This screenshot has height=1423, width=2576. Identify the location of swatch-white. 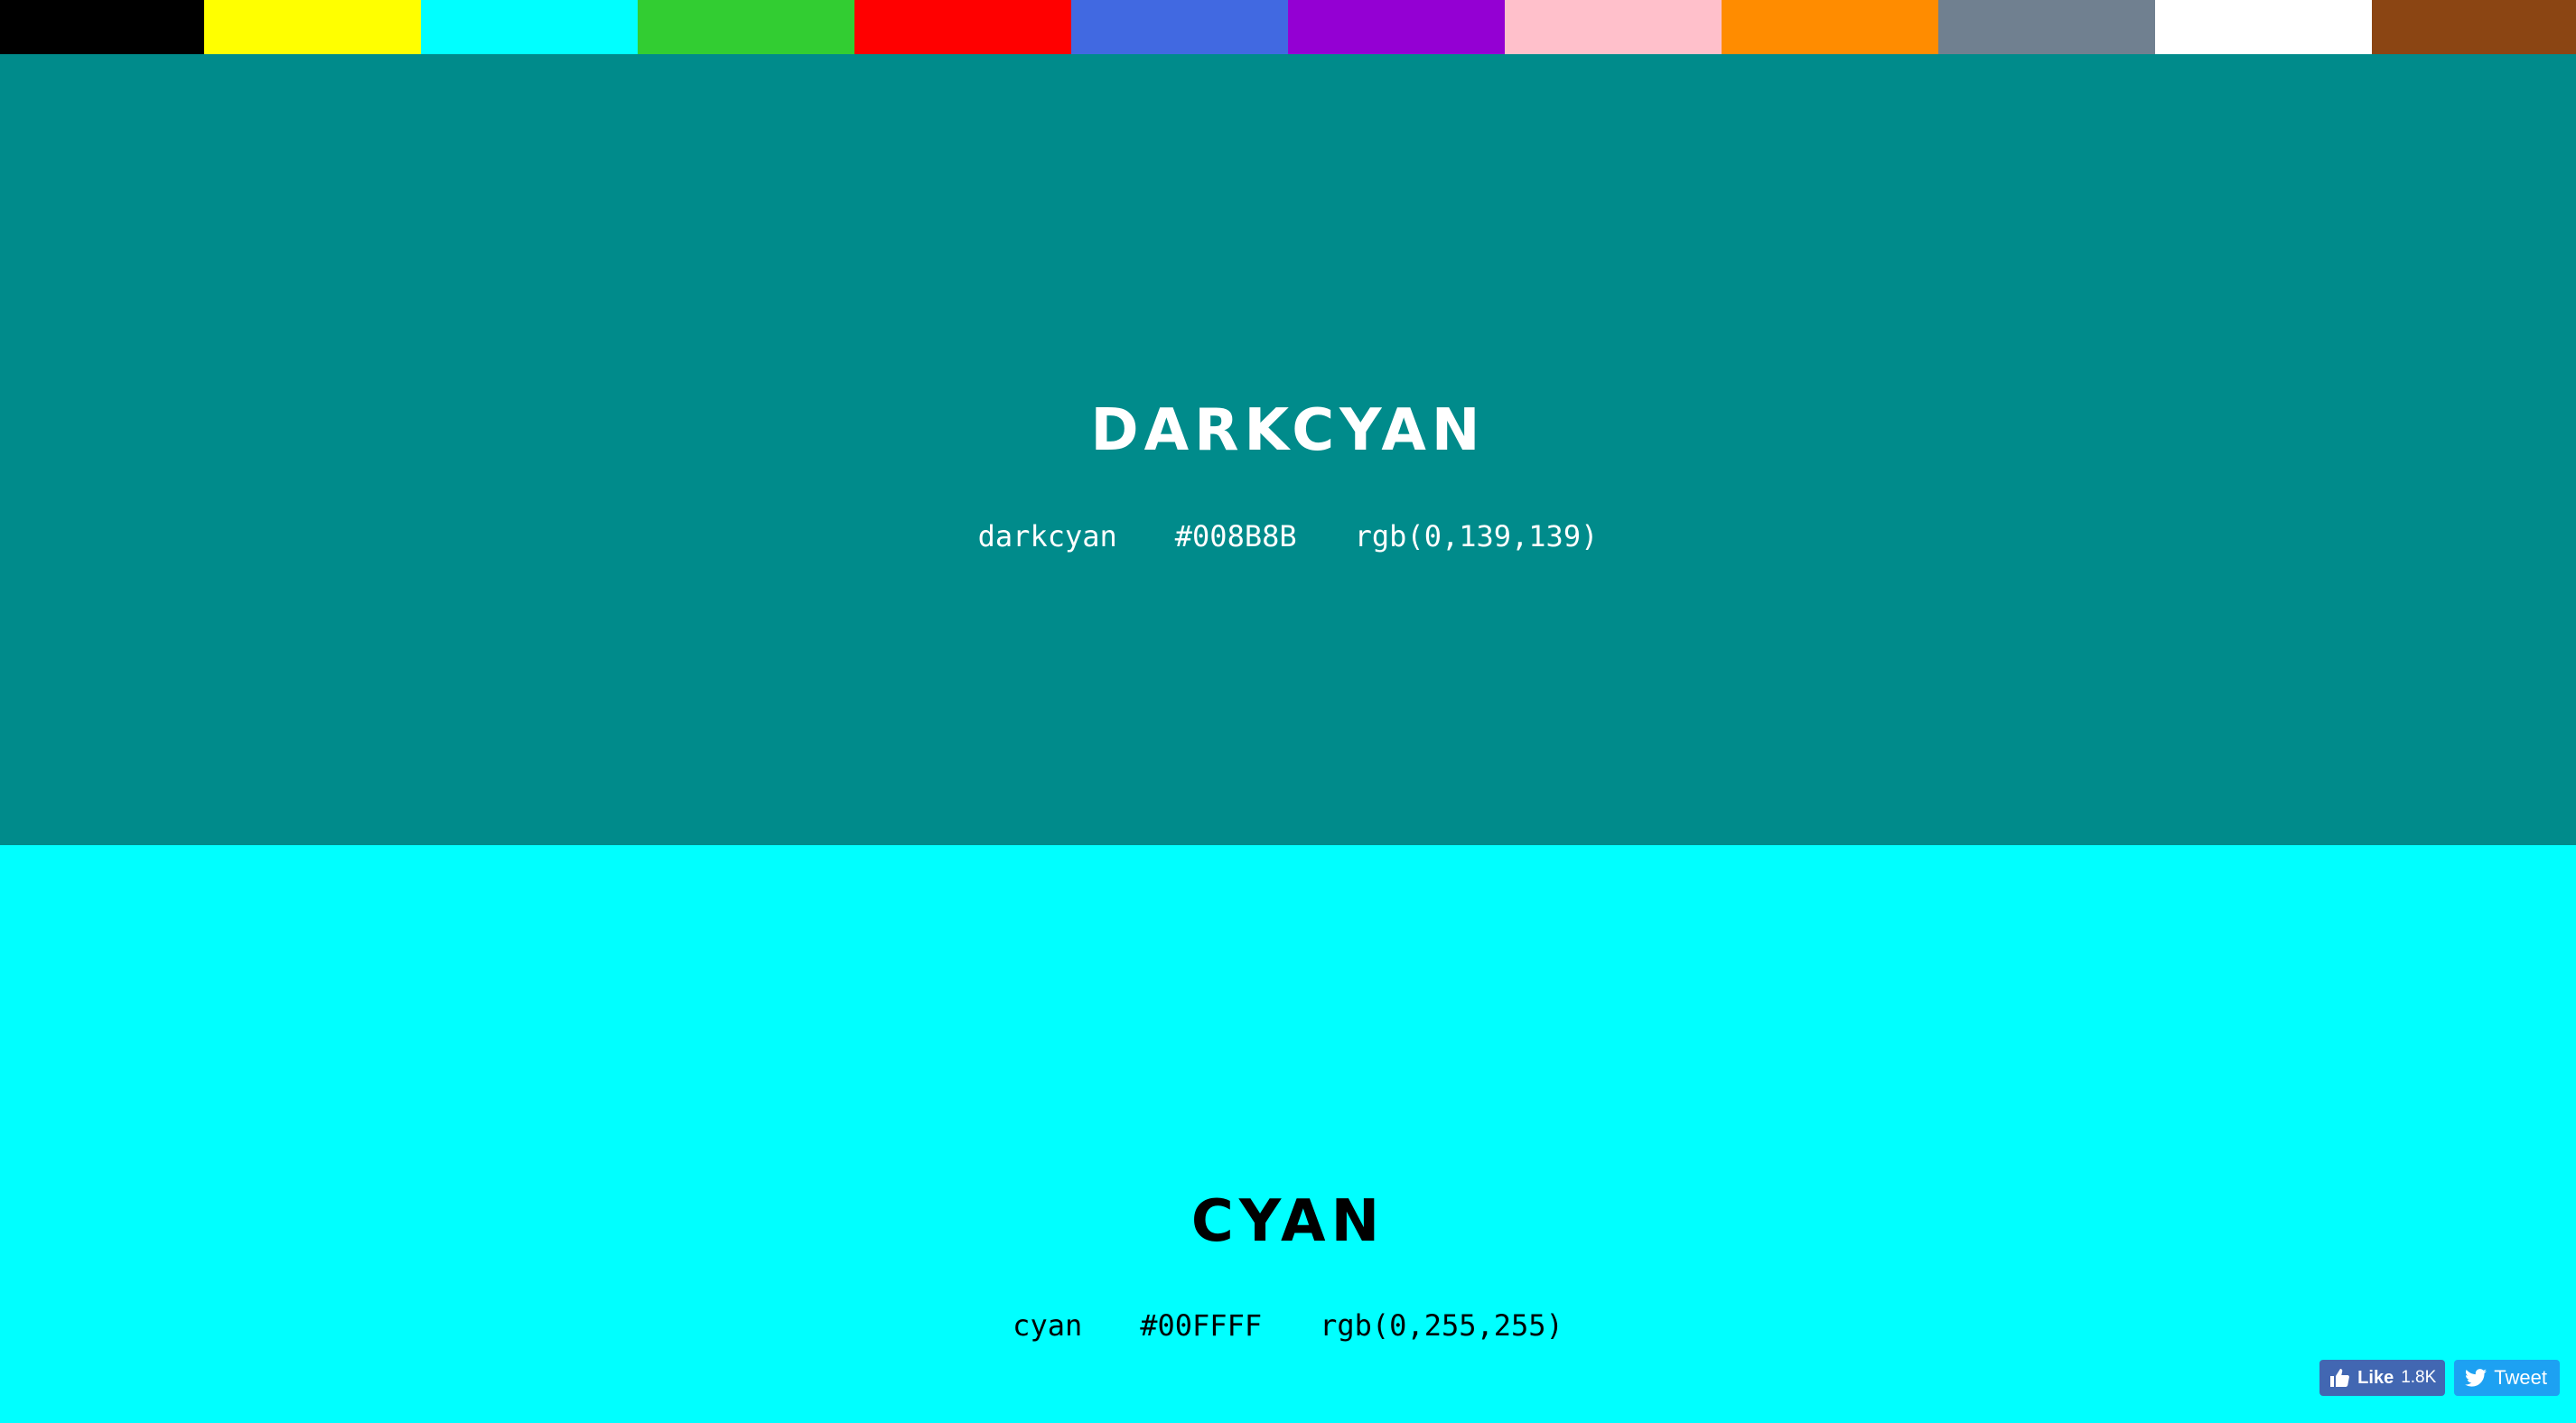
(2263, 27).